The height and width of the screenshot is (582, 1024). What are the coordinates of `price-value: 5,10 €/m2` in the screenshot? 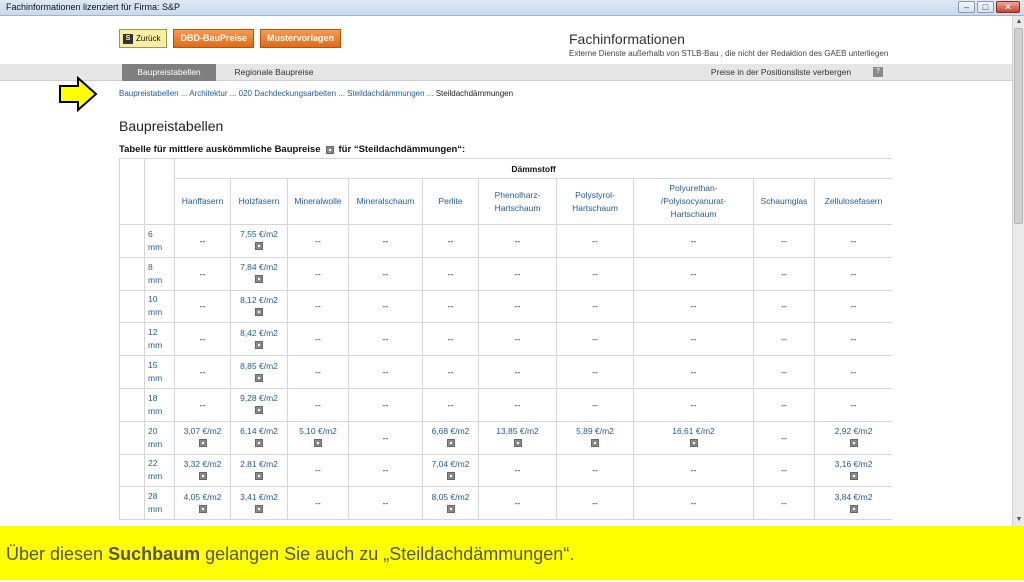 It's located at (318, 431).